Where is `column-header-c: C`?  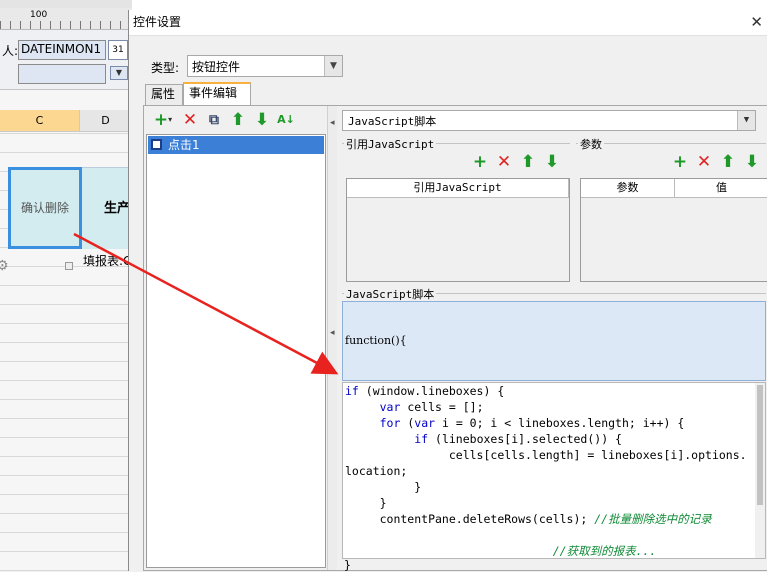 column-header-c: C is located at coordinates (40, 121).